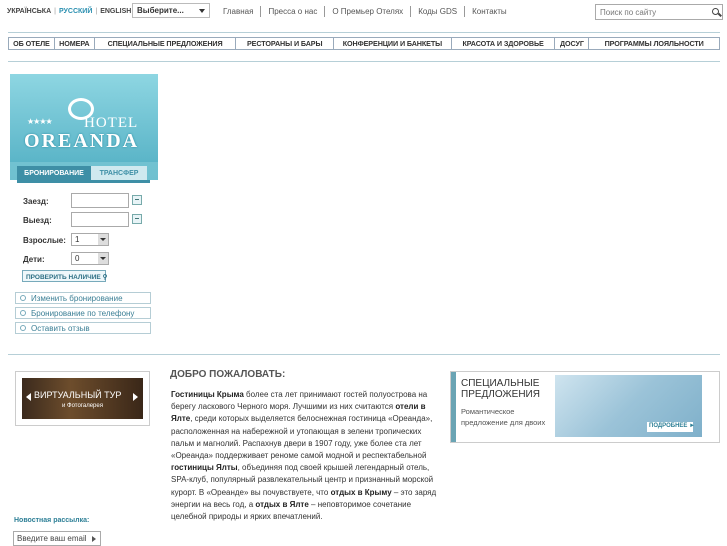  Describe the element at coordinates (105, 277) in the screenshot. I see `search-icon: ⚲` at that location.